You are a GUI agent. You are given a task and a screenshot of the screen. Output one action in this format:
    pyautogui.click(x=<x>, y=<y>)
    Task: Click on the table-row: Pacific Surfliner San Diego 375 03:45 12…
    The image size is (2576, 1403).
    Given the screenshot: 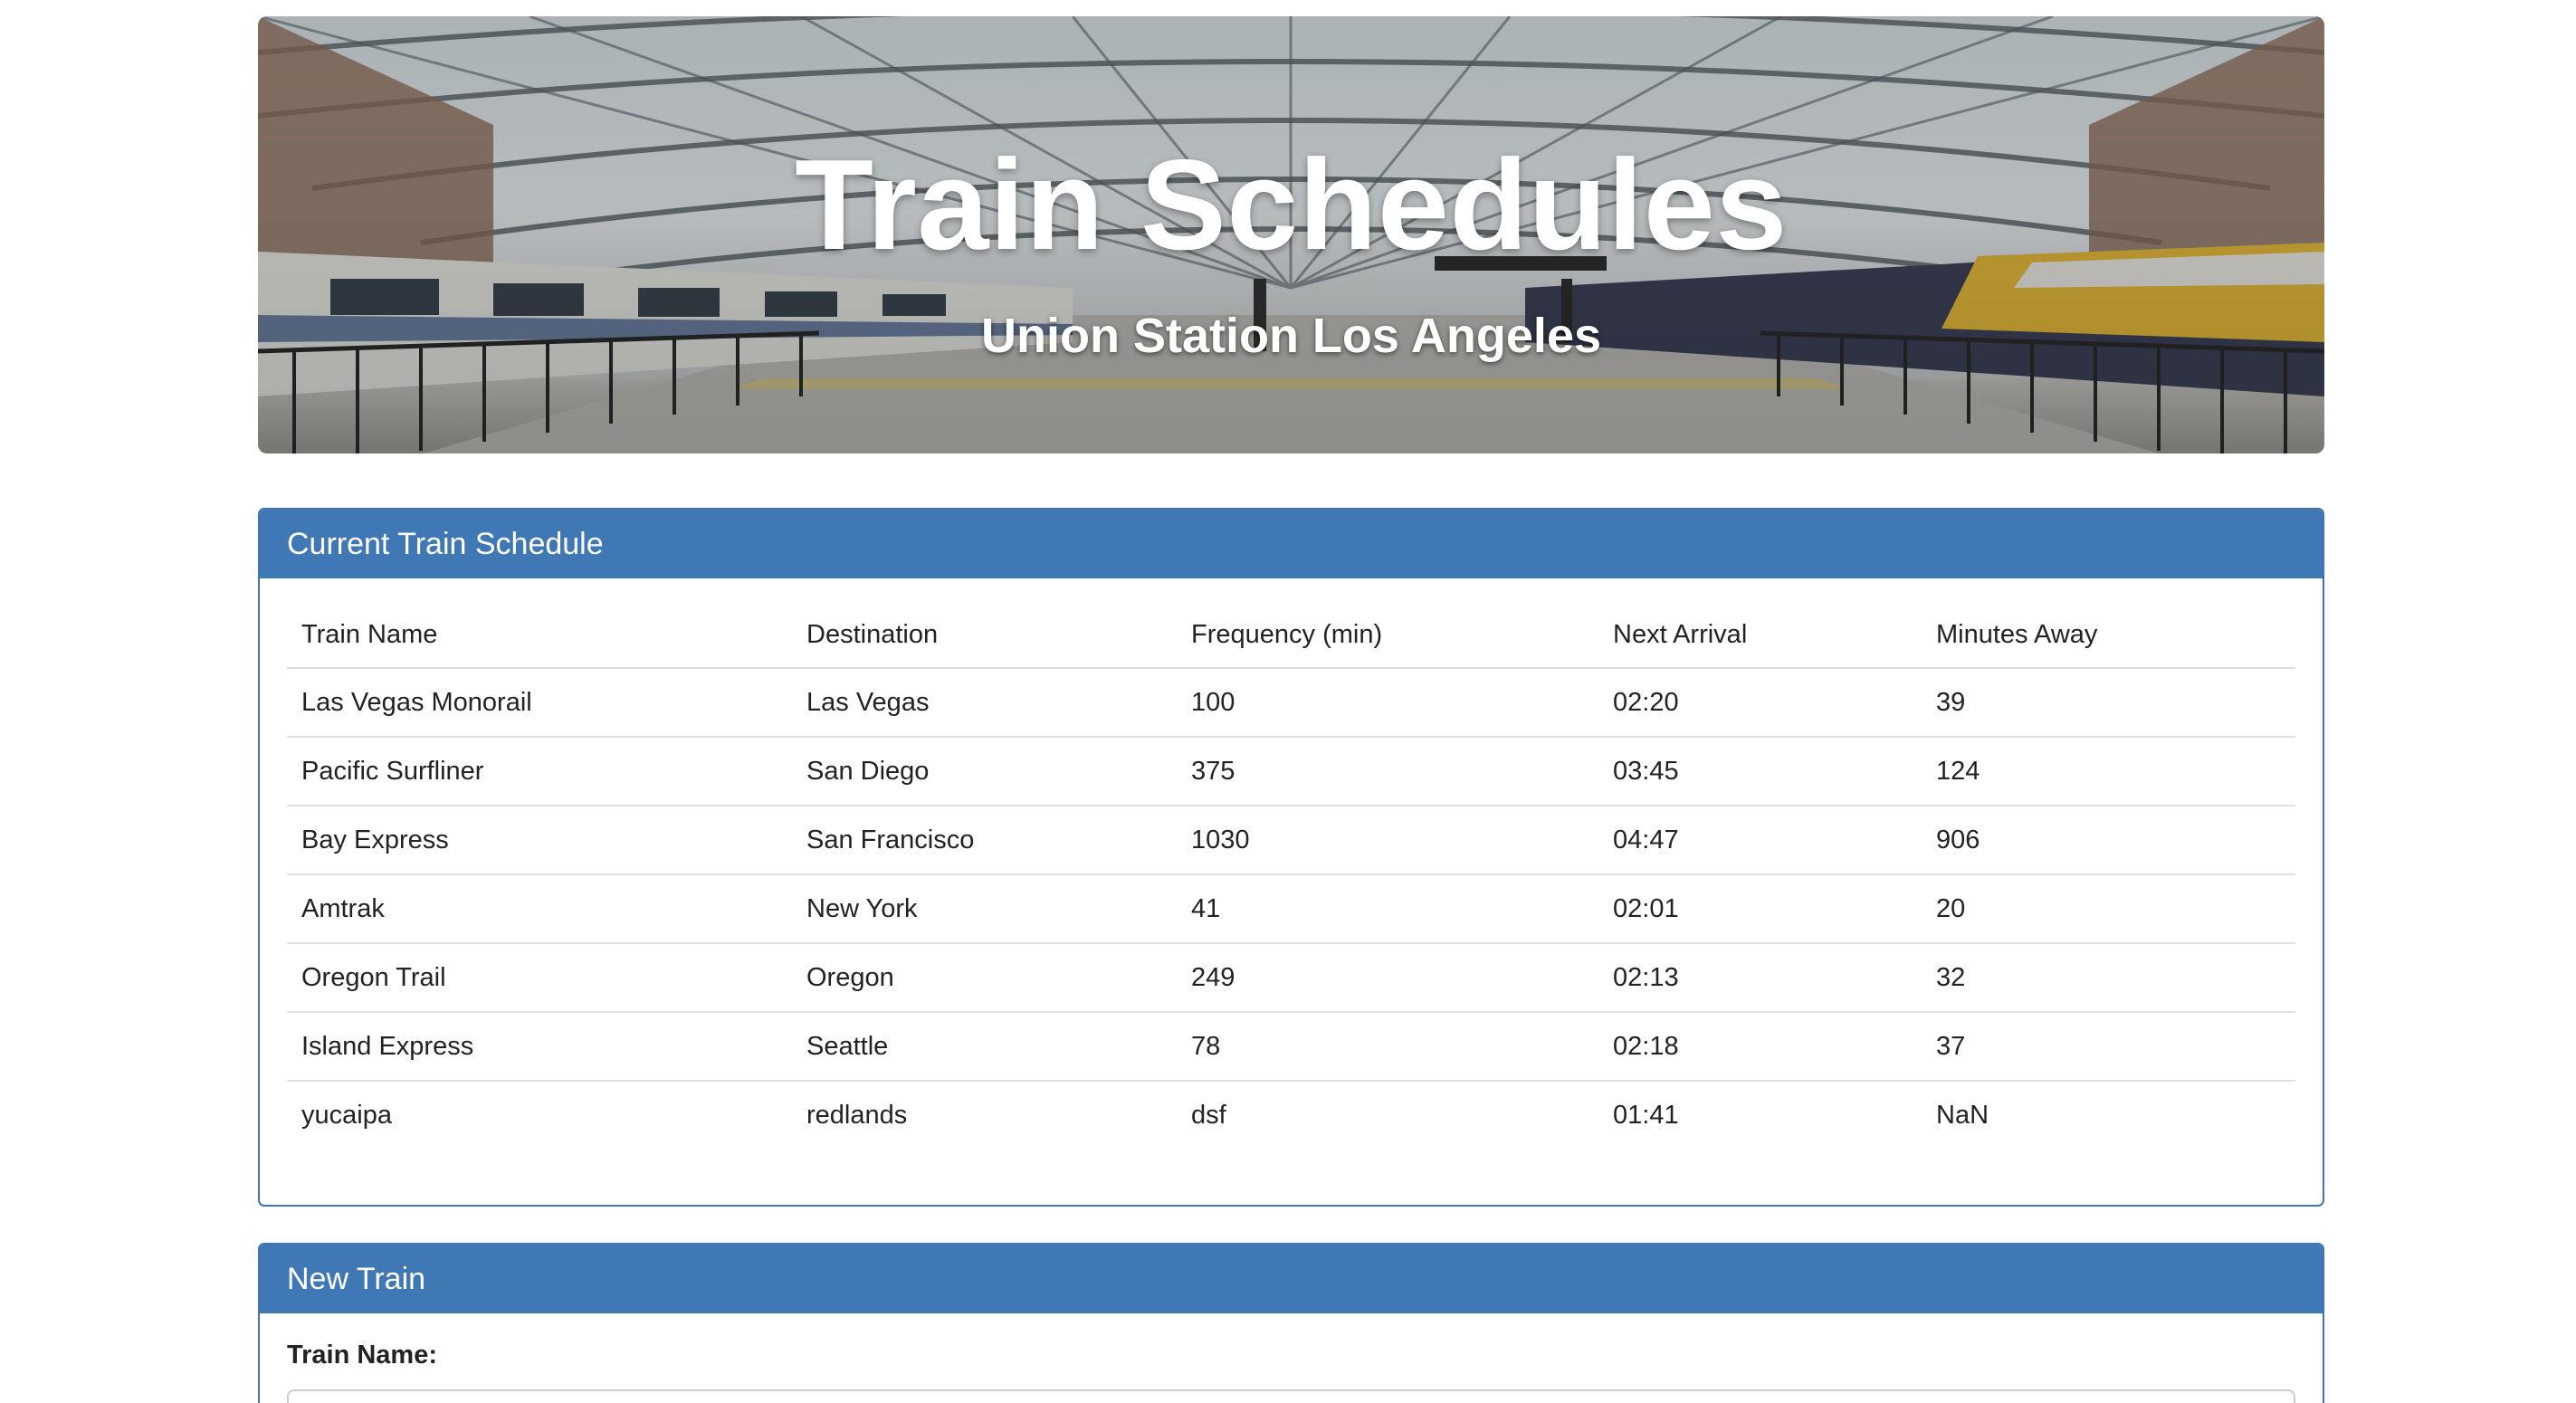 What is the action you would take?
    pyautogui.click(x=1291, y=771)
    